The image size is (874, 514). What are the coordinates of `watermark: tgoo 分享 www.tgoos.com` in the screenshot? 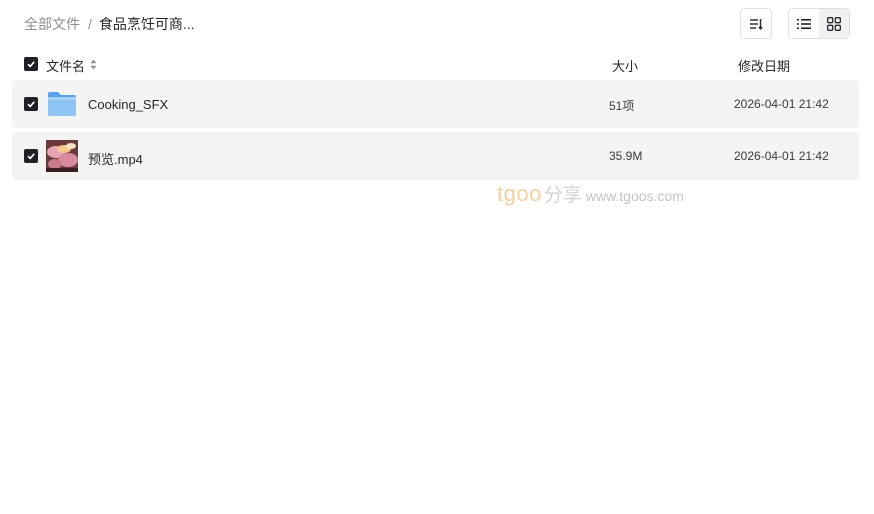 It's located at (590, 193).